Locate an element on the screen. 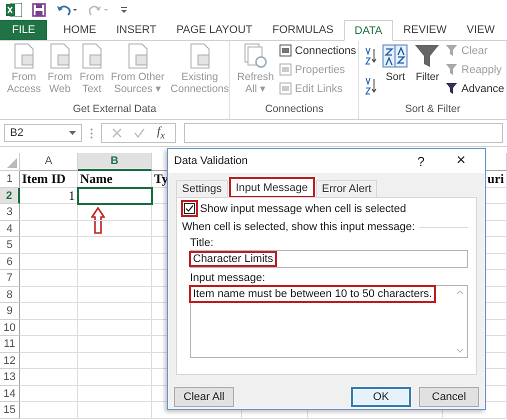  group-label: Sort & Filter is located at coordinates (433, 110).